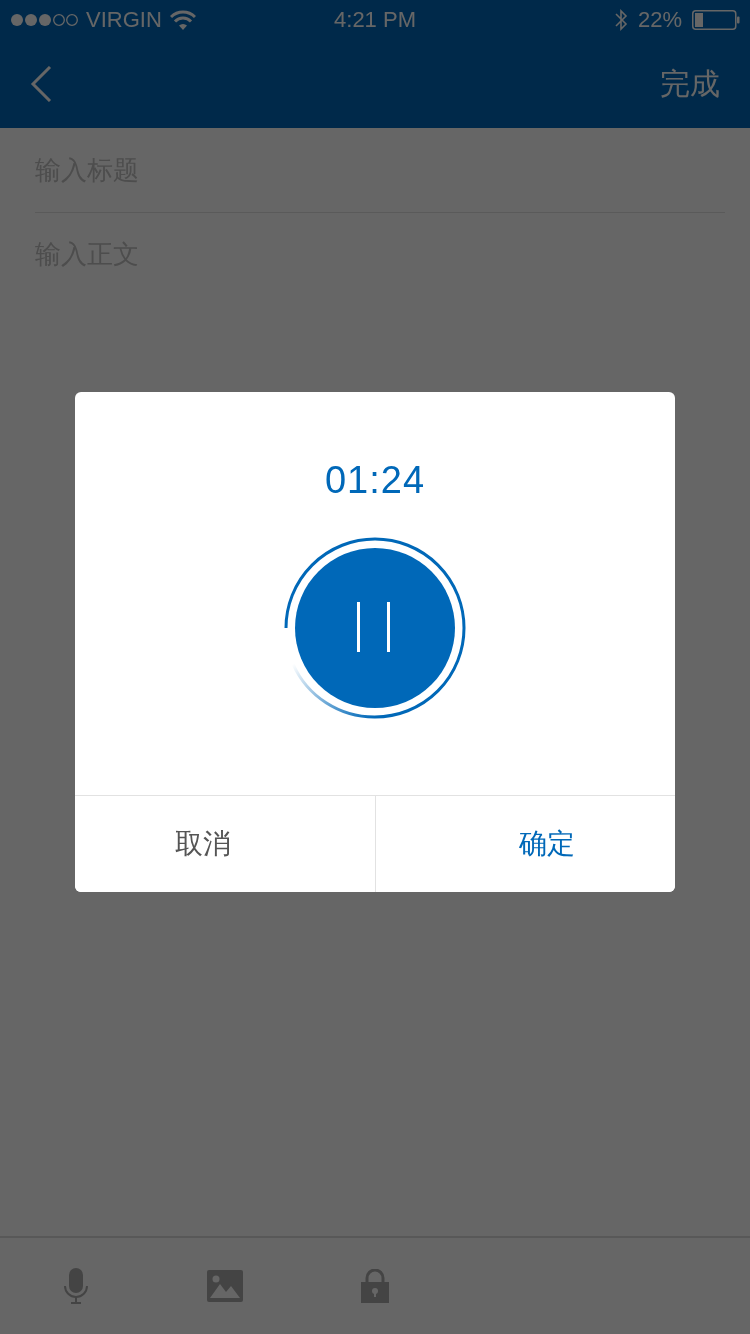 The image size is (750, 1334). I want to click on battery-percent: 22%, so click(659, 20).